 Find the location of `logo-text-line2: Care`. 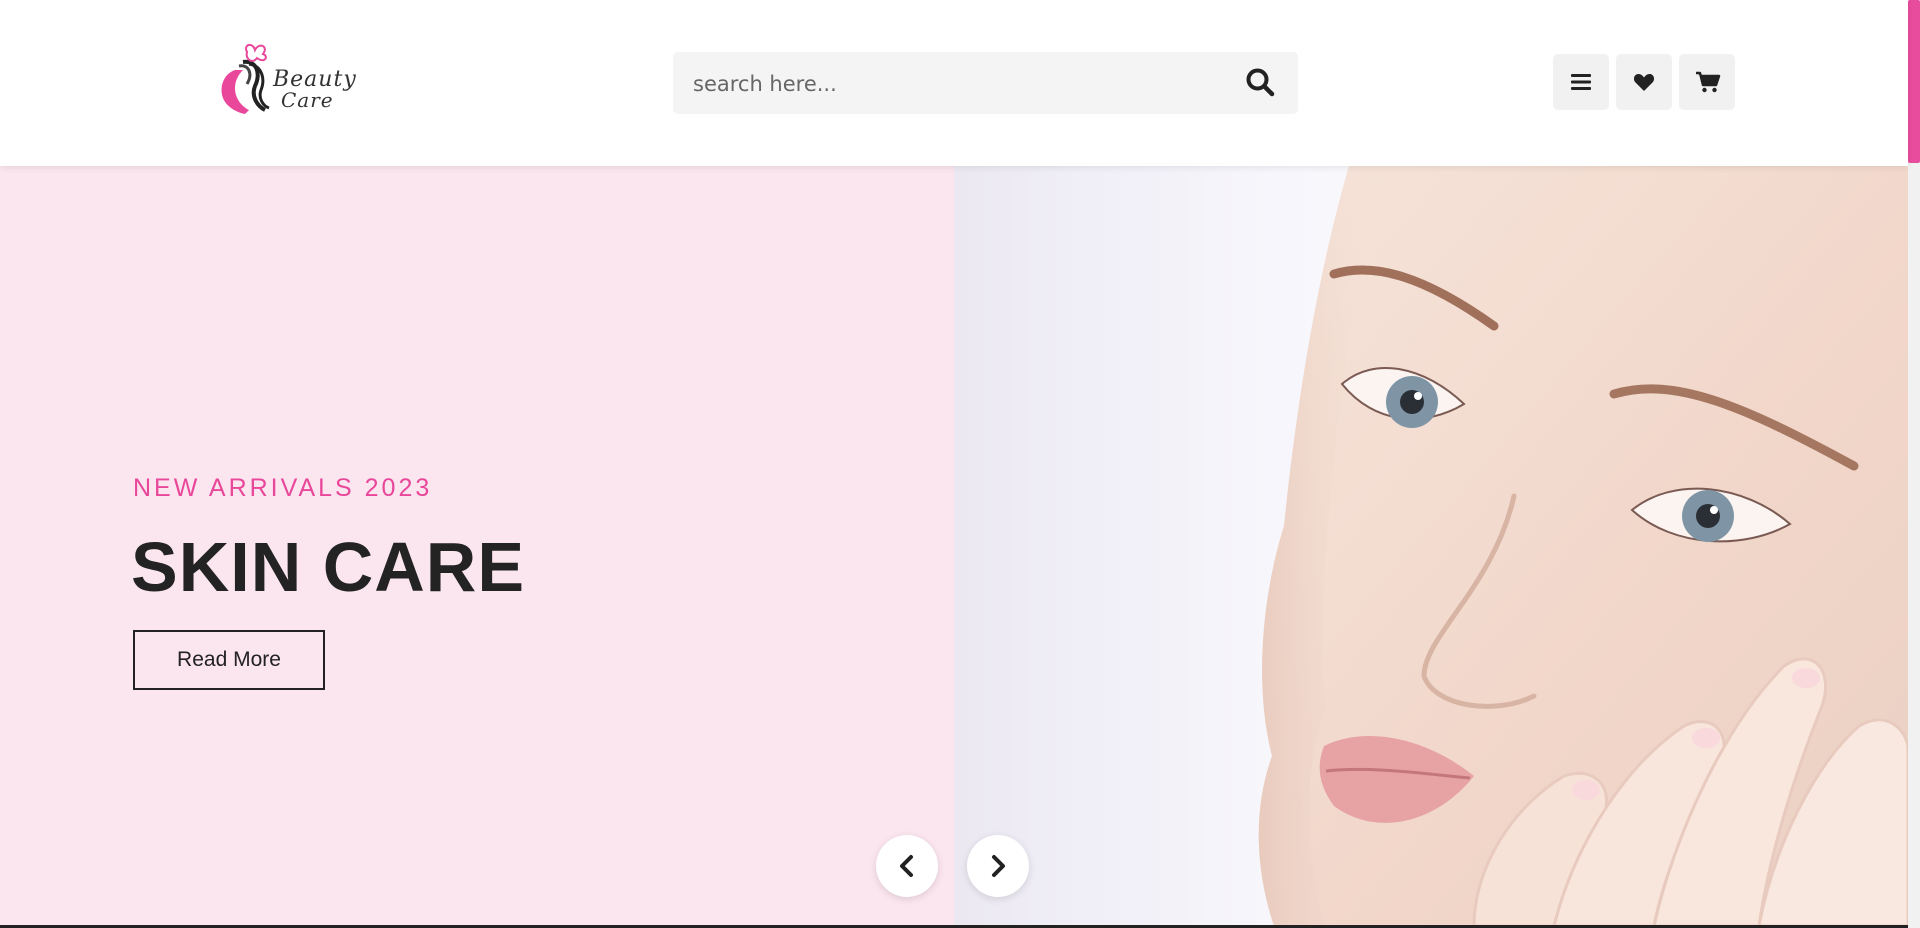

logo-text-line2: Care is located at coordinates (307, 100).